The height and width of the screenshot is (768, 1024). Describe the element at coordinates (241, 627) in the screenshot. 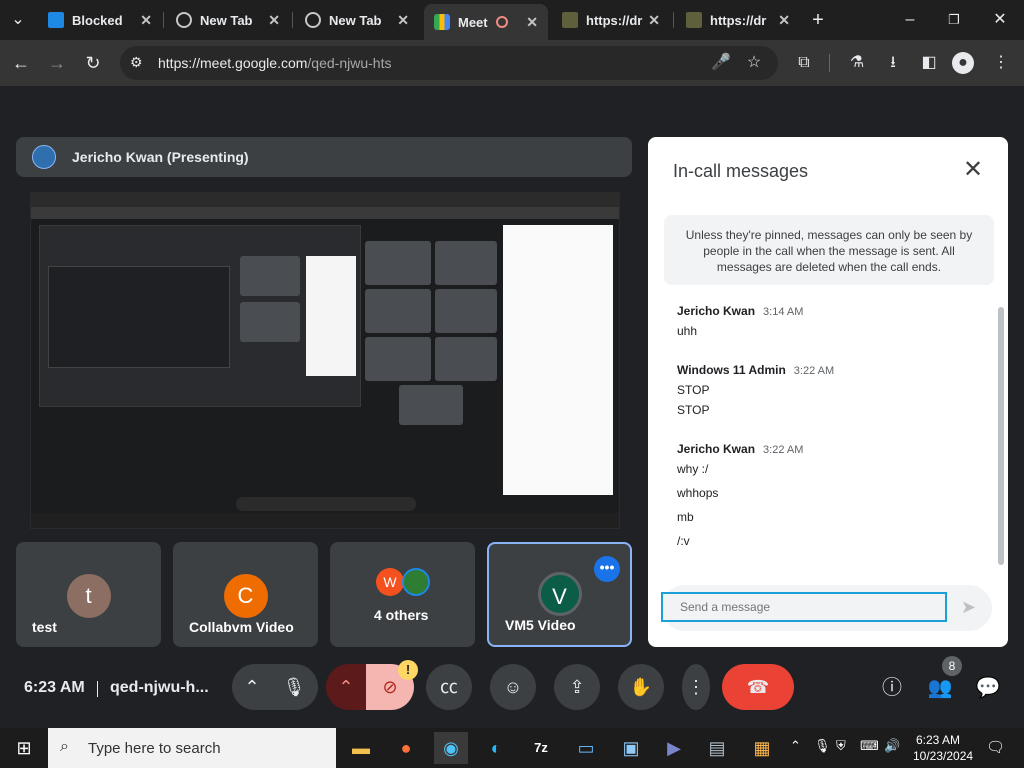

I see `participant-name: Collabvm Video` at that location.